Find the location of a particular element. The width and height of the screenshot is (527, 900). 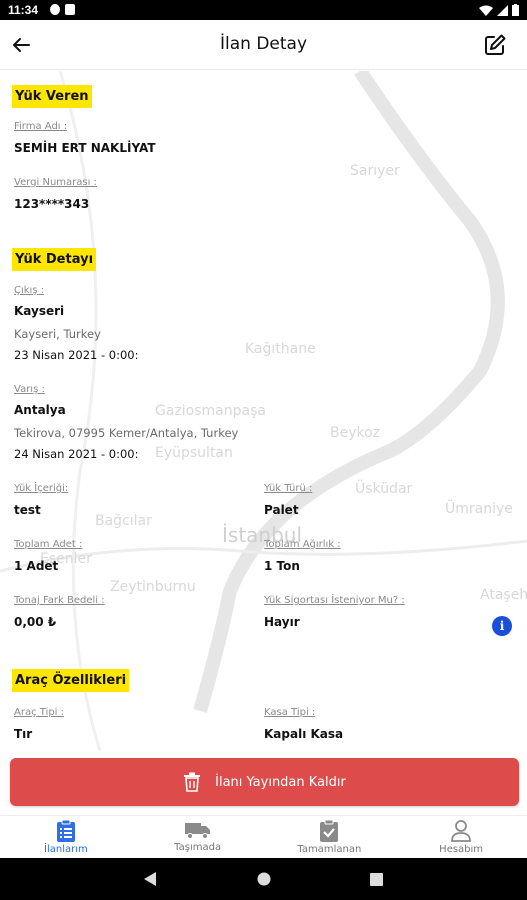

battery-icon is located at coordinates (515, 10).